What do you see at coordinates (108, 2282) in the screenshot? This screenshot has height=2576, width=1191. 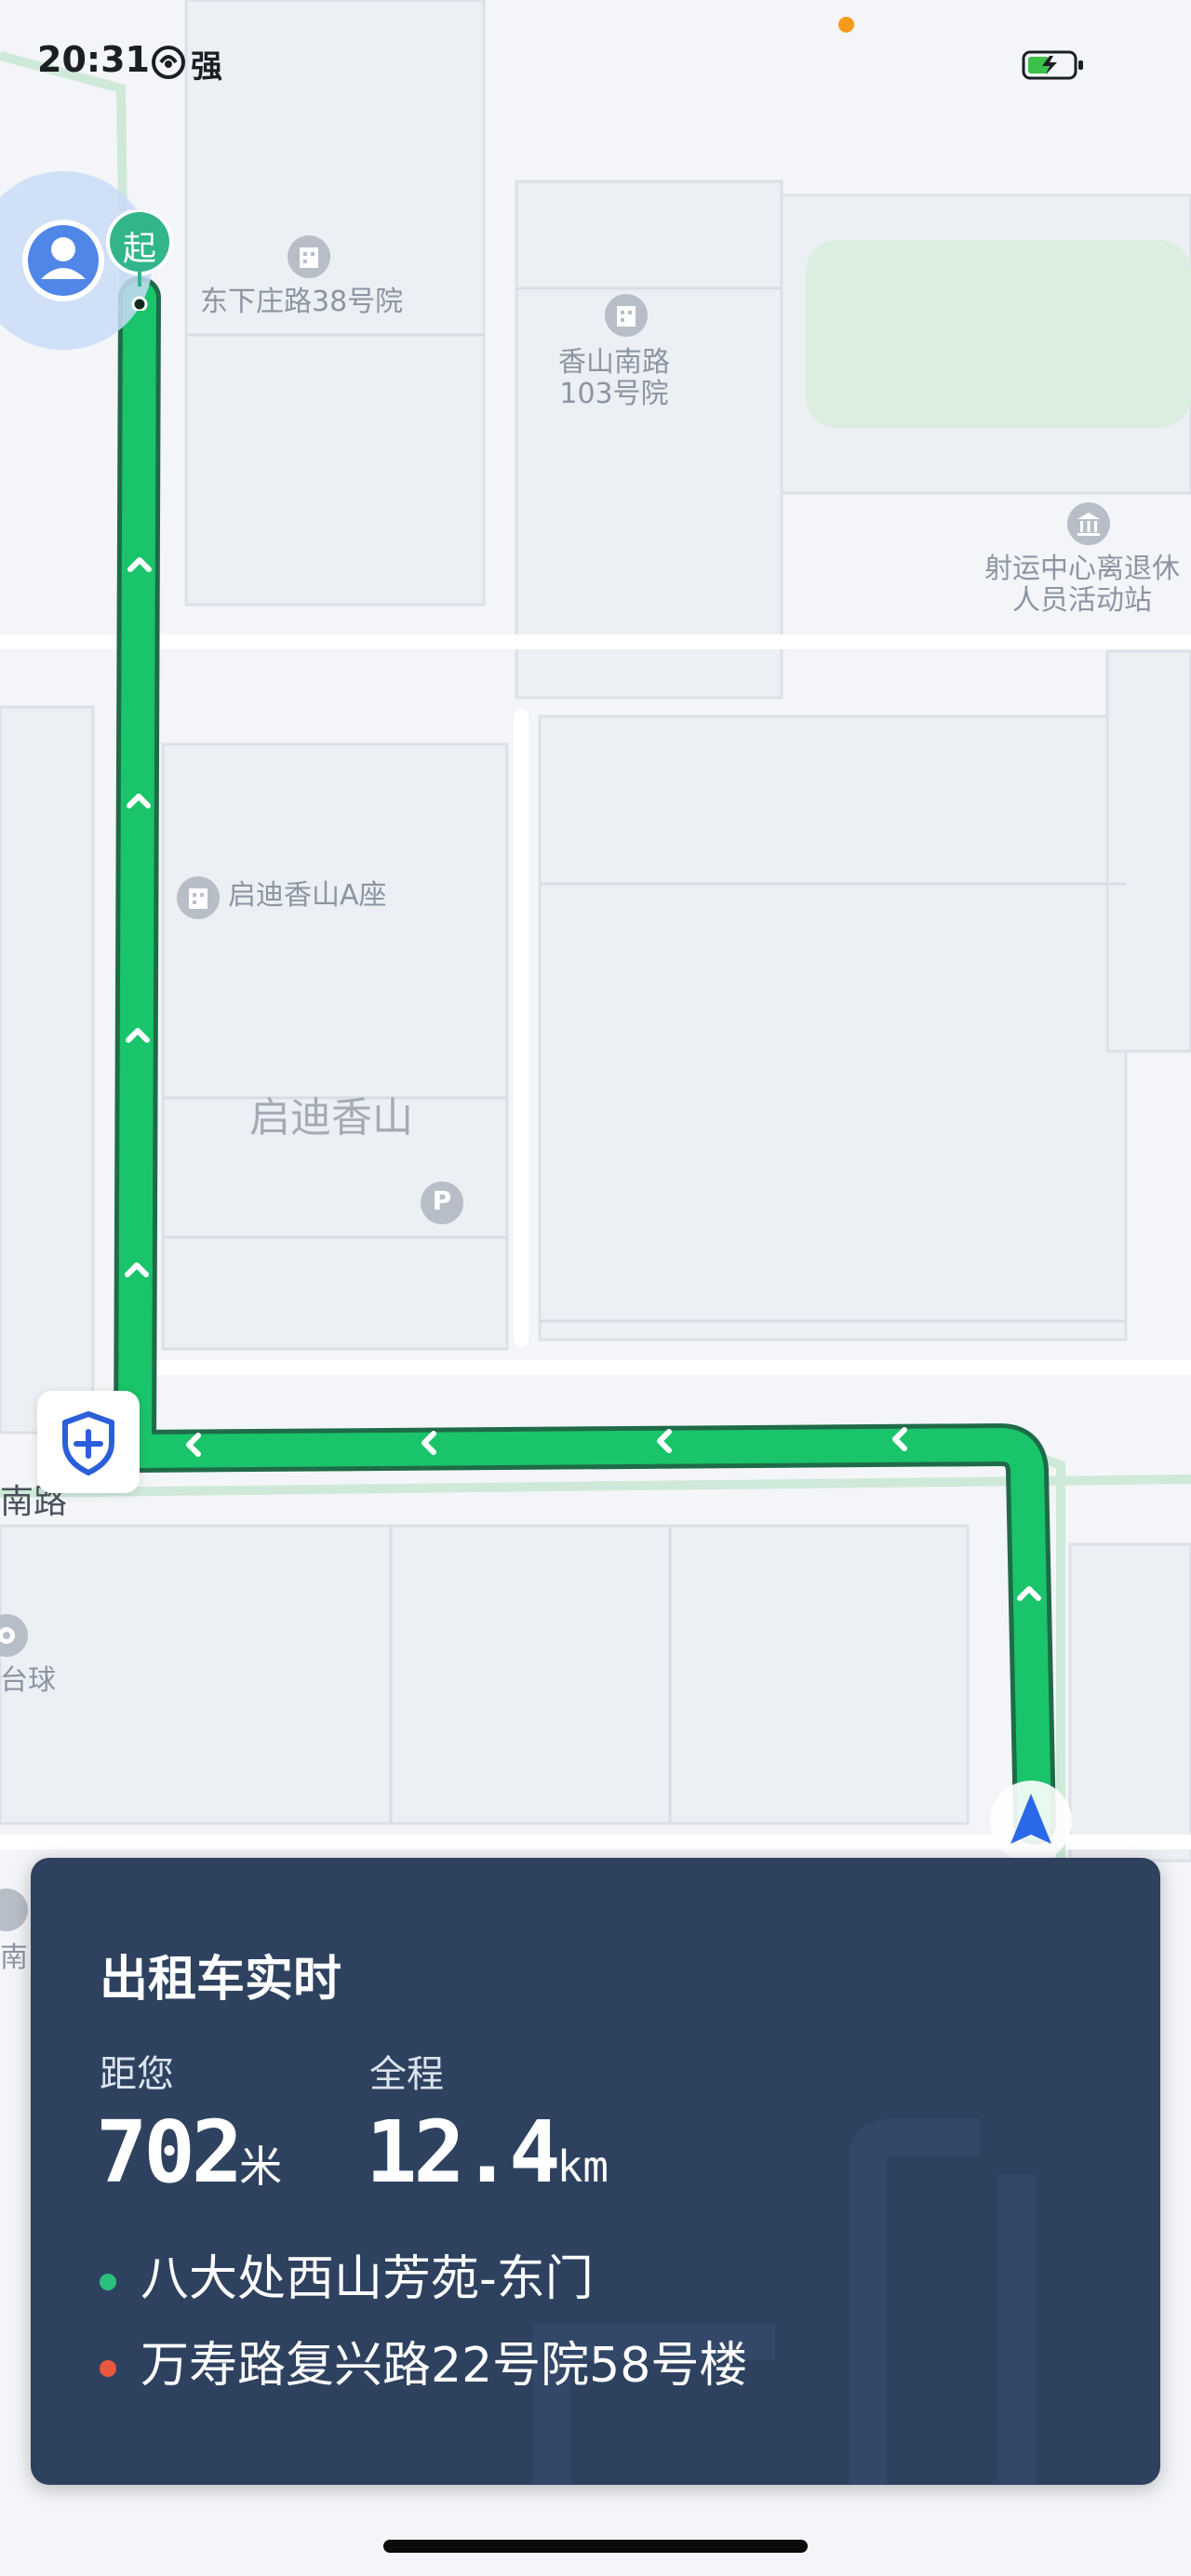 I see `origin-dot` at bounding box center [108, 2282].